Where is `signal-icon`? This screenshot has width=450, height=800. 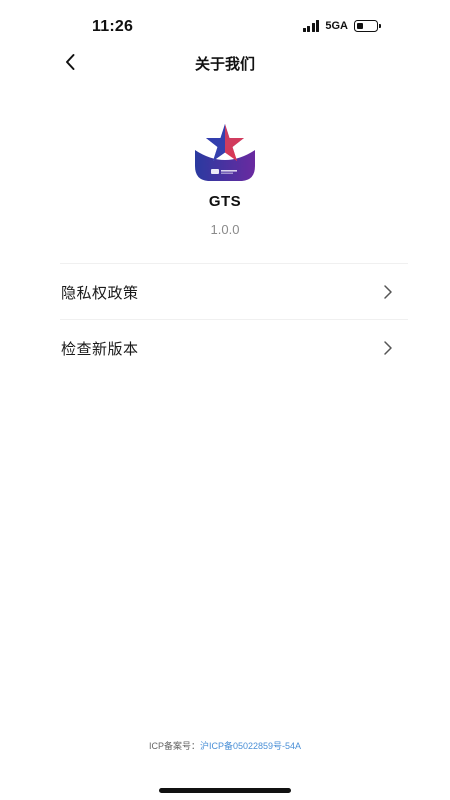 signal-icon is located at coordinates (311, 26).